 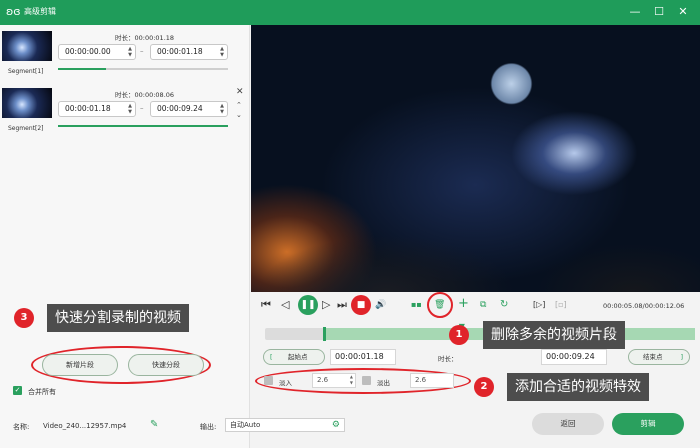 I want to click on annotation-text: 快速分割录制的视频, so click(x=118, y=318).